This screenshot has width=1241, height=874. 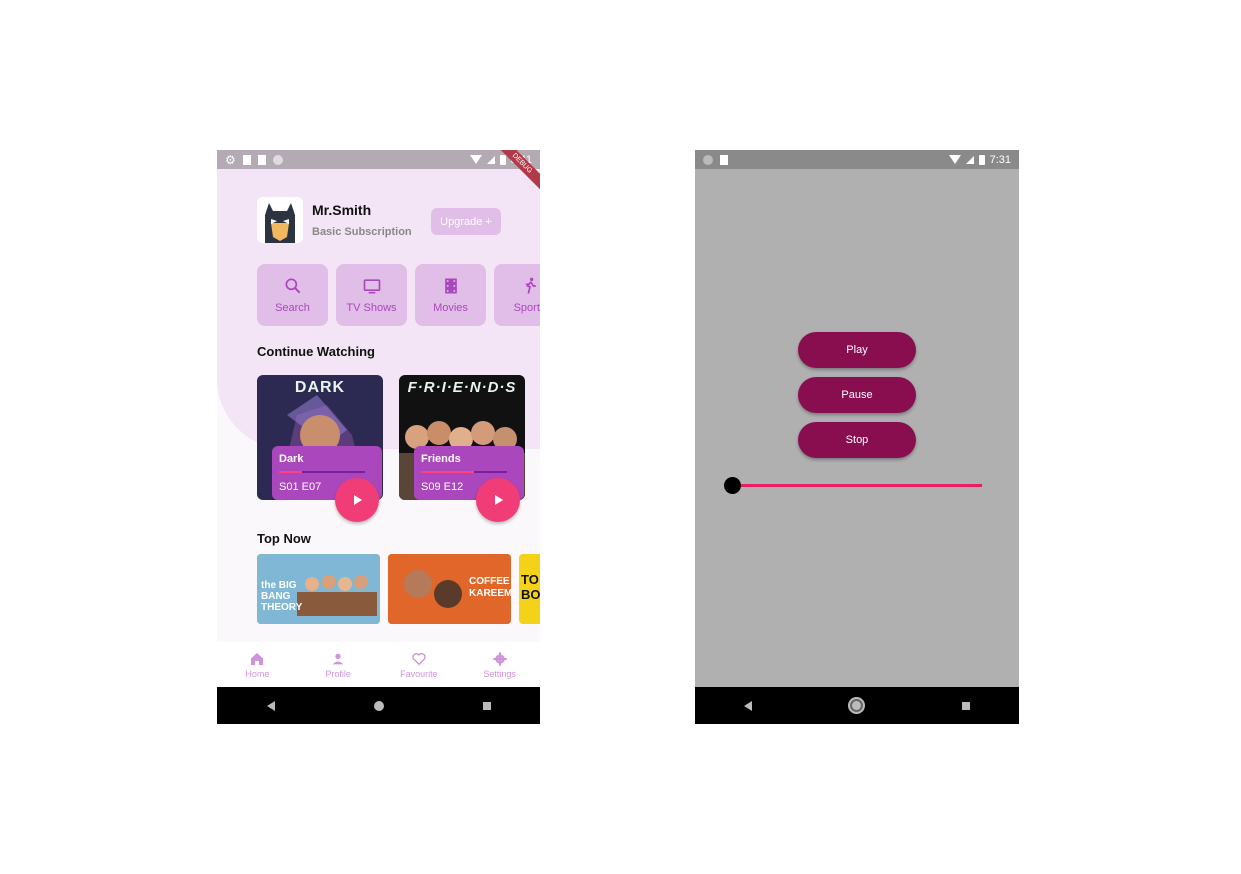 What do you see at coordinates (857, 350) in the screenshot?
I see `play-button: Play` at bounding box center [857, 350].